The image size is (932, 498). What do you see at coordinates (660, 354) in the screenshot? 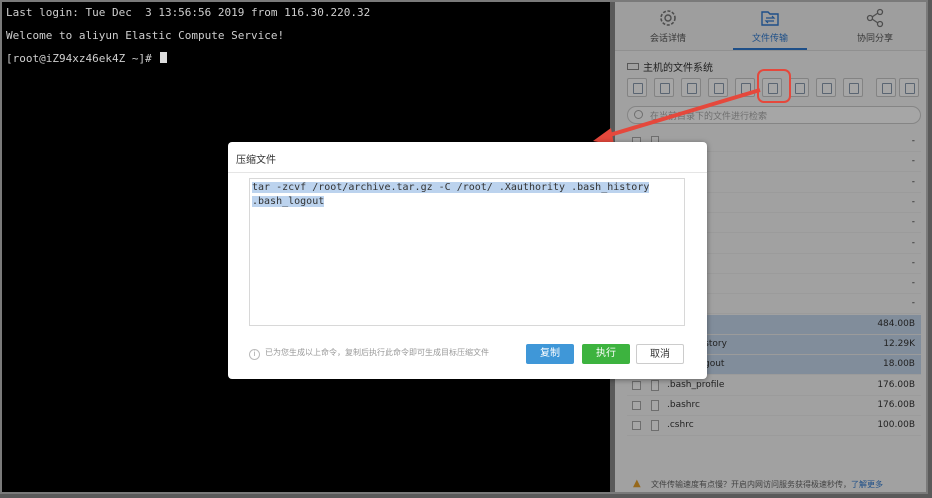
I see `cancel-button: 取消` at bounding box center [660, 354].